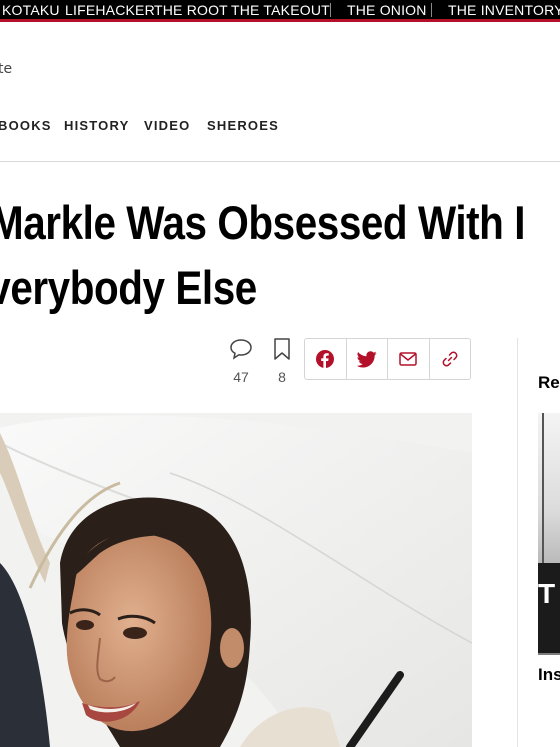  Describe the element at coordinates (31, 10) in the screenshot. I see `network-link-kotaku: KOTAKU` at that location.